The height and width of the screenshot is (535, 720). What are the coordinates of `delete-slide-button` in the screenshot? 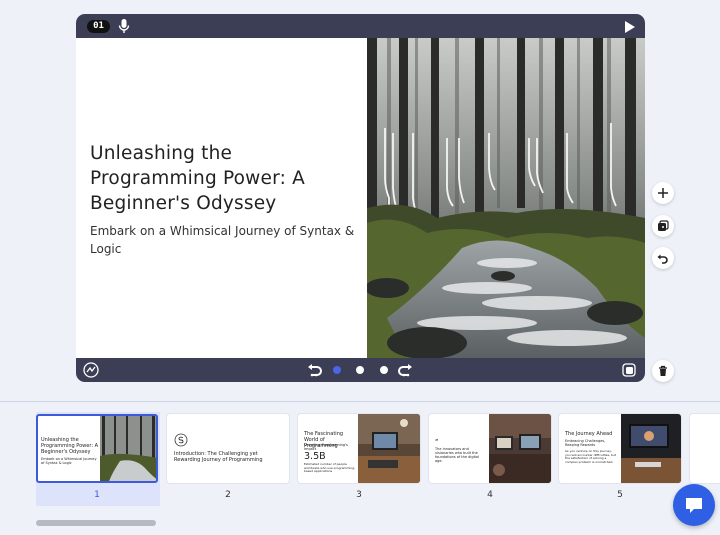 It's located at (663, 371).